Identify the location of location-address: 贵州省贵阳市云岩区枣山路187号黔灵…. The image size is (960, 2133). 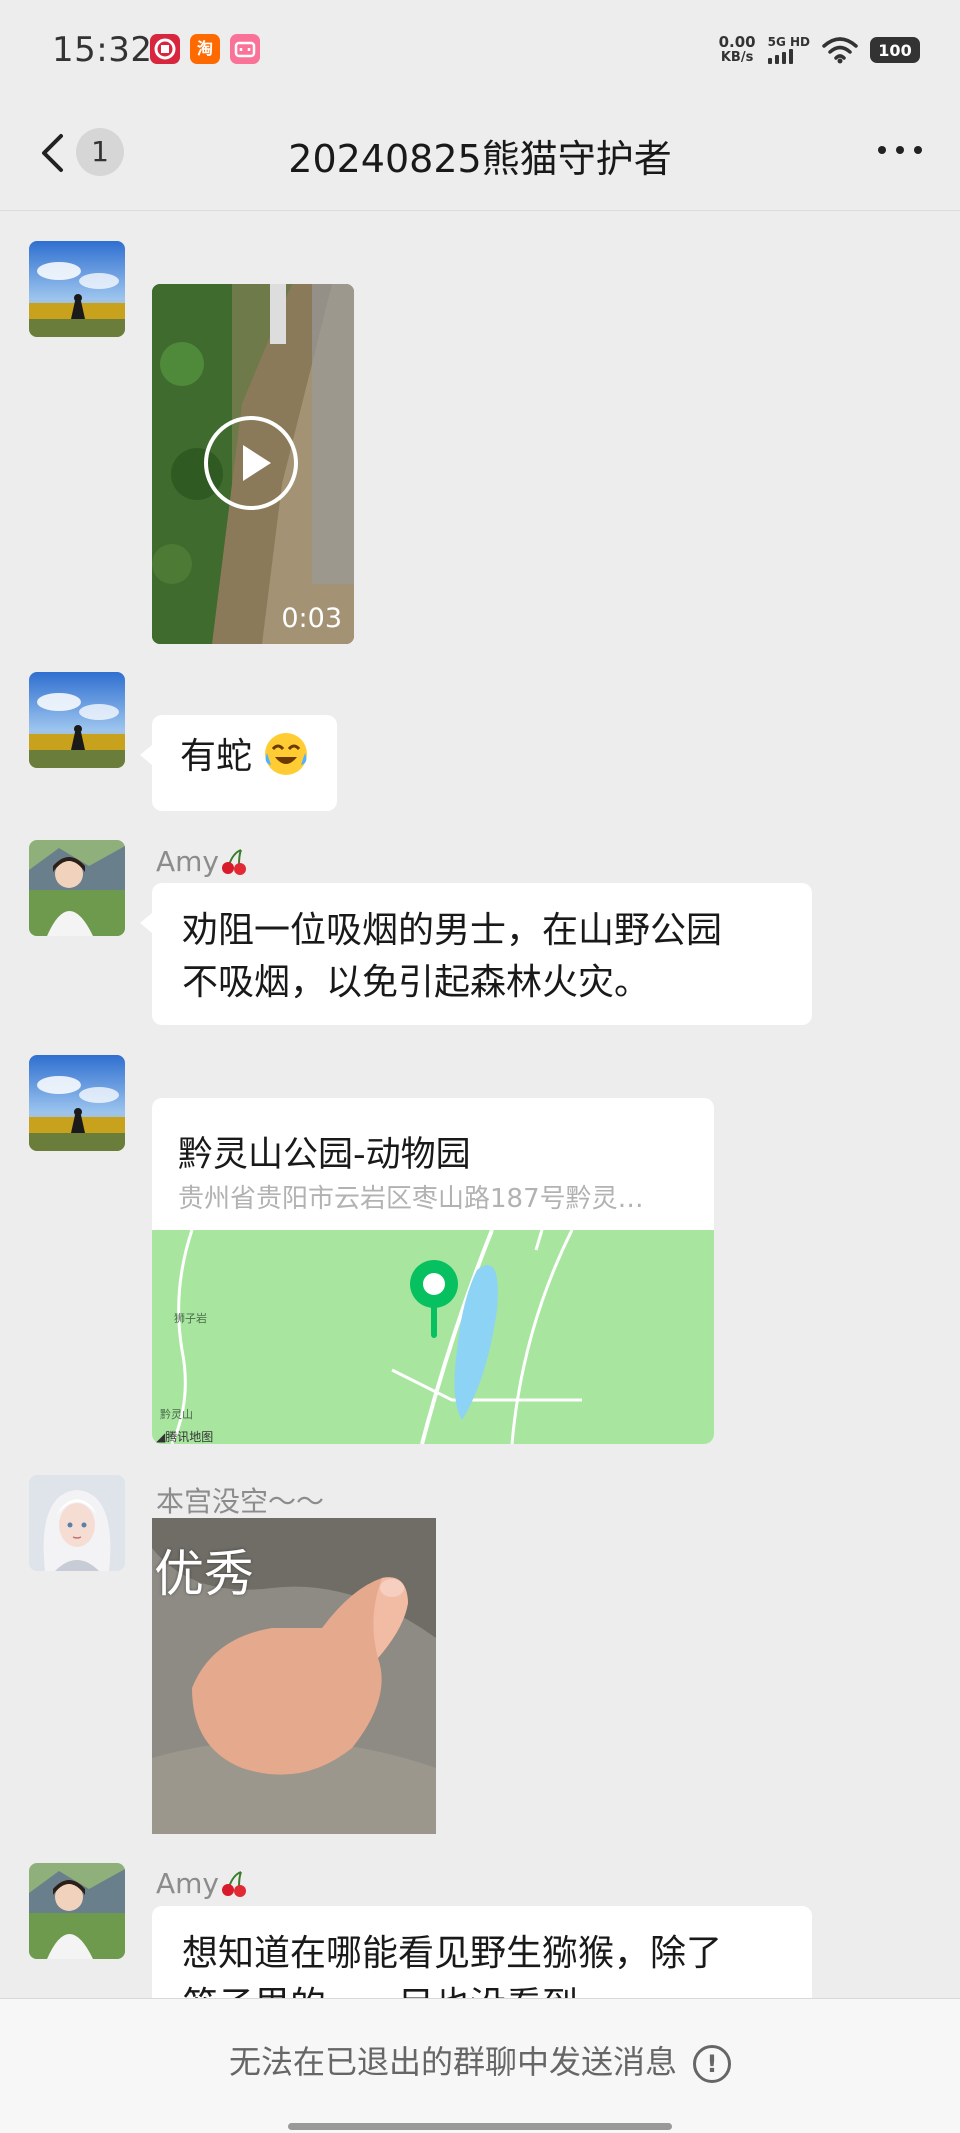
(411, 1199).